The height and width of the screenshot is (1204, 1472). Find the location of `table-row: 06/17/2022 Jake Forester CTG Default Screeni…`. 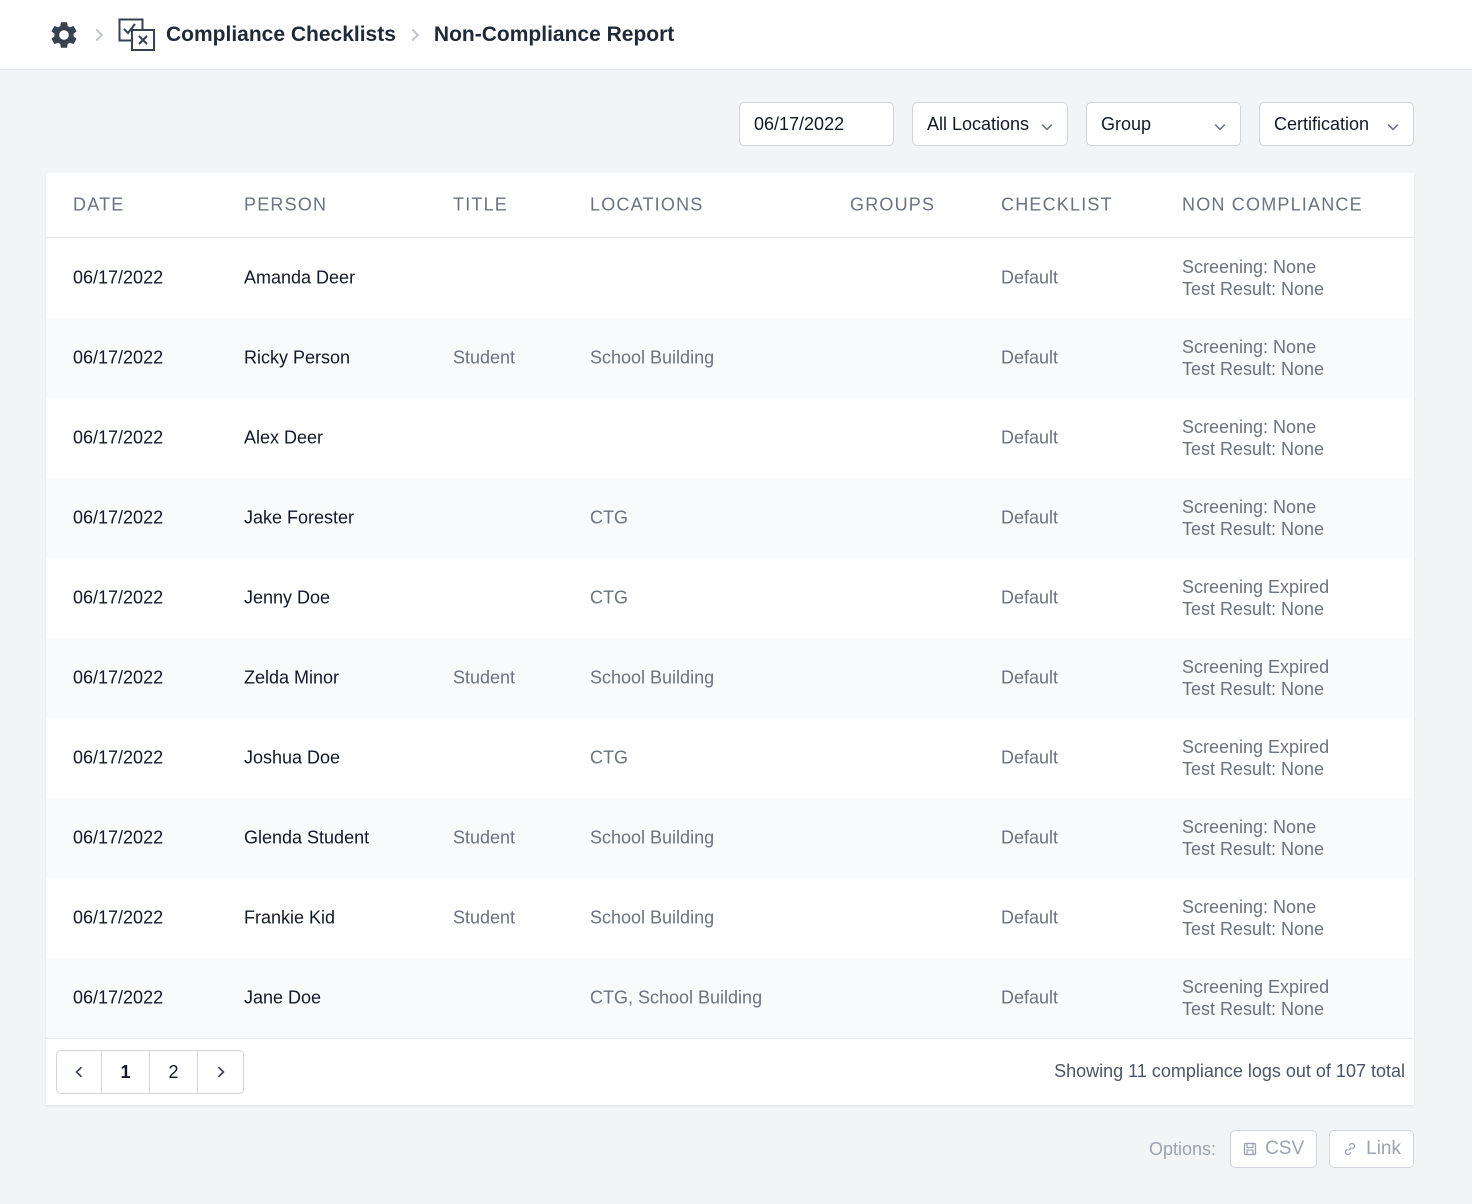

table-row: 06/17/2022 Jake Forester CTG Default Screeni… is located at coordinates (730, 518).